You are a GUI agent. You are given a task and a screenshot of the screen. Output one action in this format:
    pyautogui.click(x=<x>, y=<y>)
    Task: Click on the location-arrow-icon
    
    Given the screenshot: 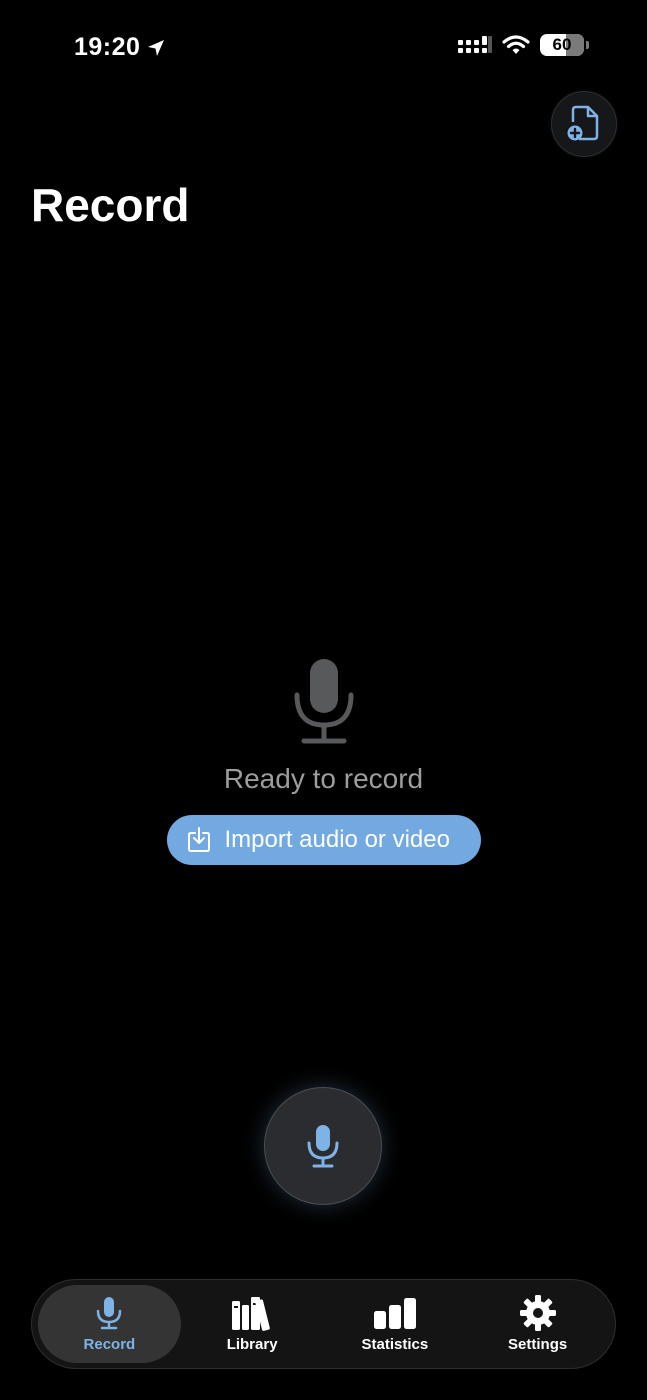 What is the action you would take?
    pyautogui.click(x=156, y=47)
    